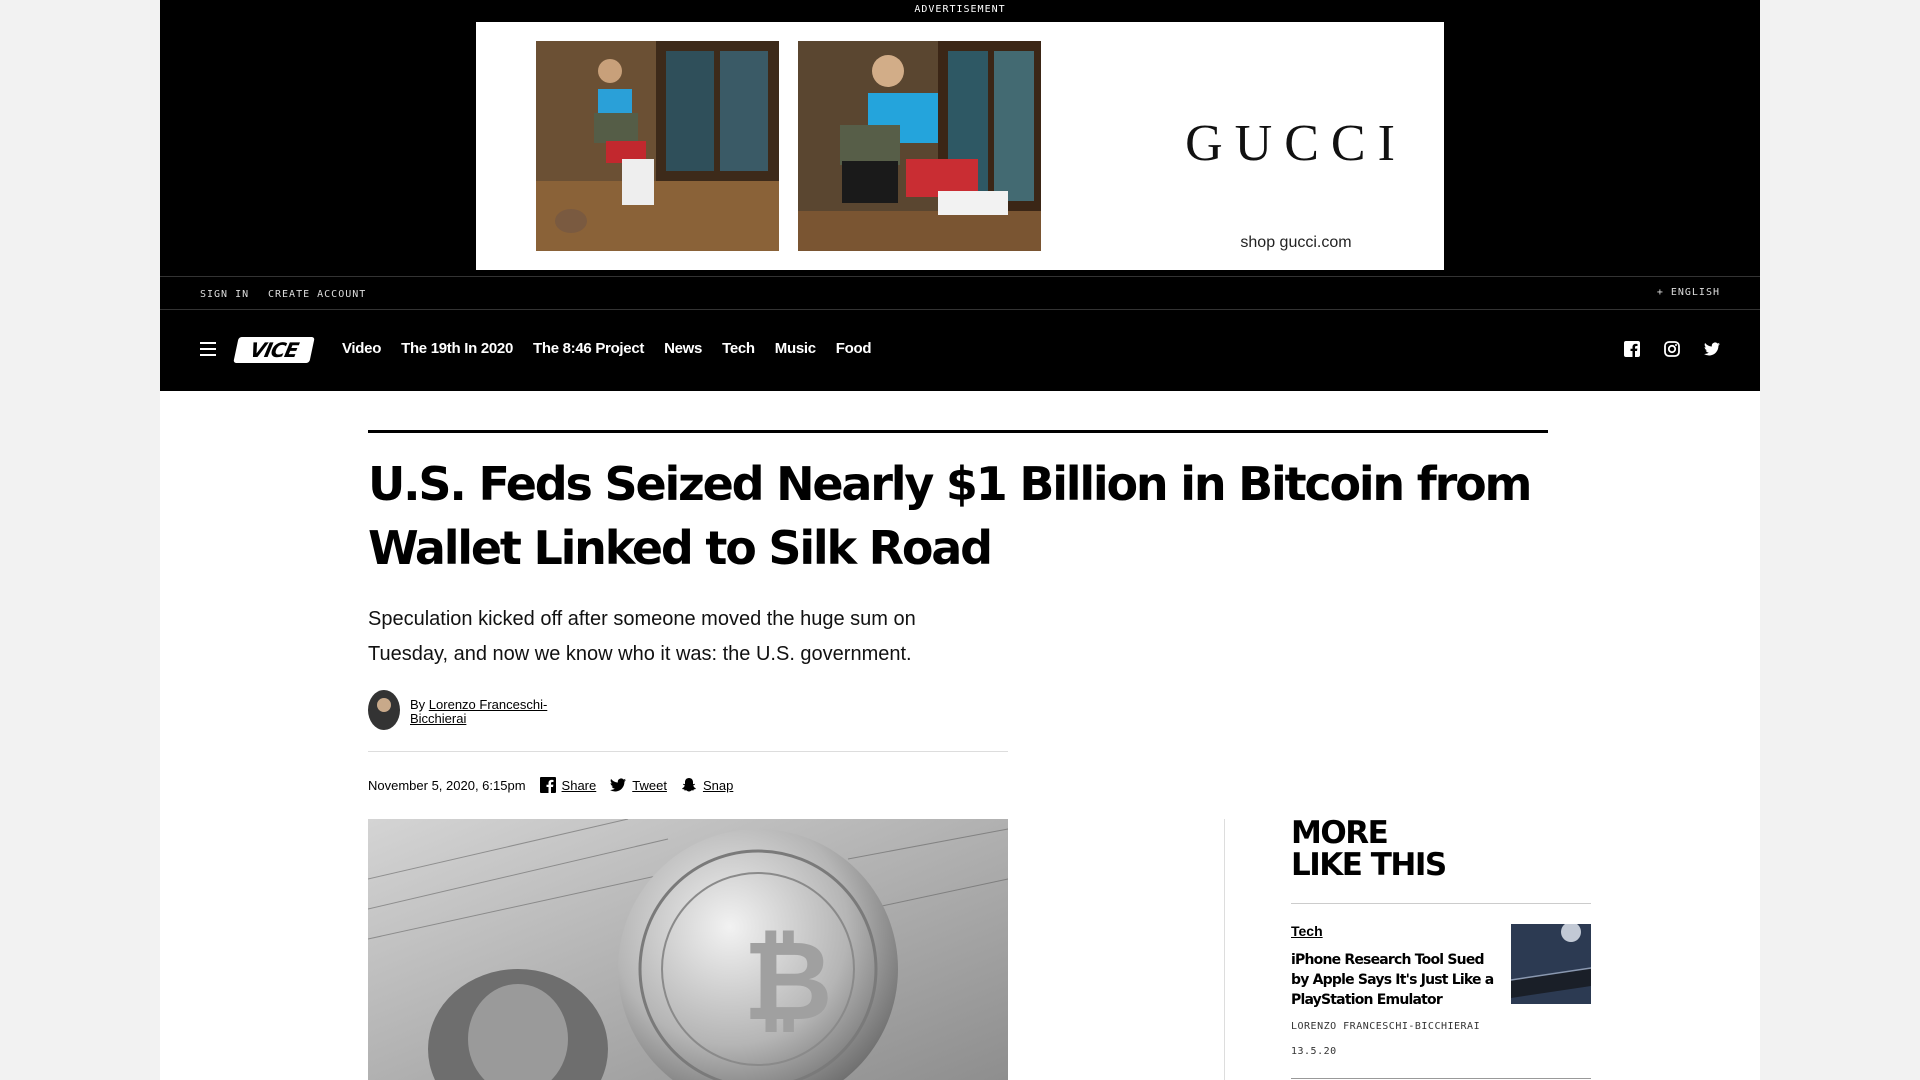 The width and height of the screenshot is (1920, 1080). Describe the element at coordinates (208, 349) in the screenshot. I see `hamburger-menu-icon` at that location.